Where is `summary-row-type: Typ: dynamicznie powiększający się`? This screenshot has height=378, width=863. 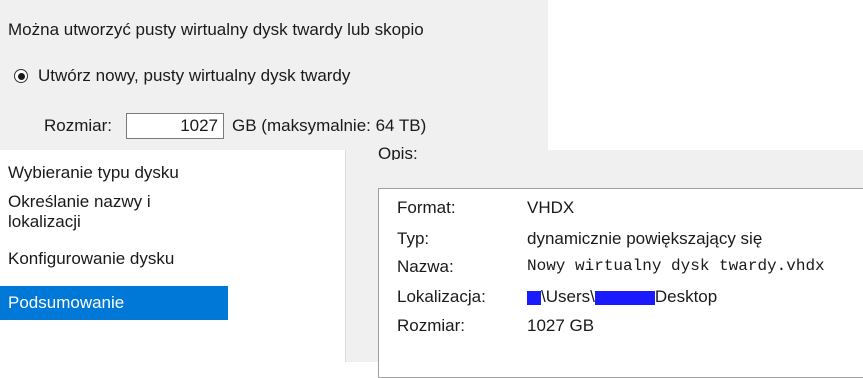 summary-row-type: Typ: dynamicznie powiększający się is located at coordinates (579, 239).